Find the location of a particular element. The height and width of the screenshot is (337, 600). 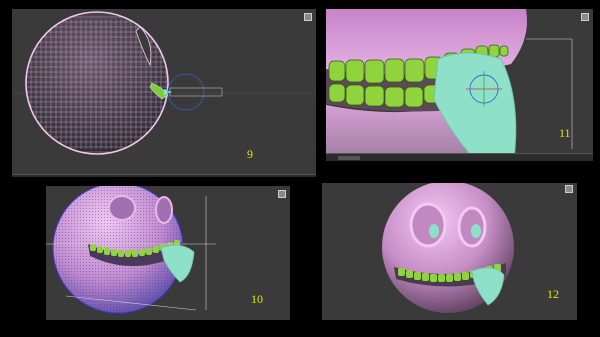

shaded-face-render is located at coordinates (448, 248).